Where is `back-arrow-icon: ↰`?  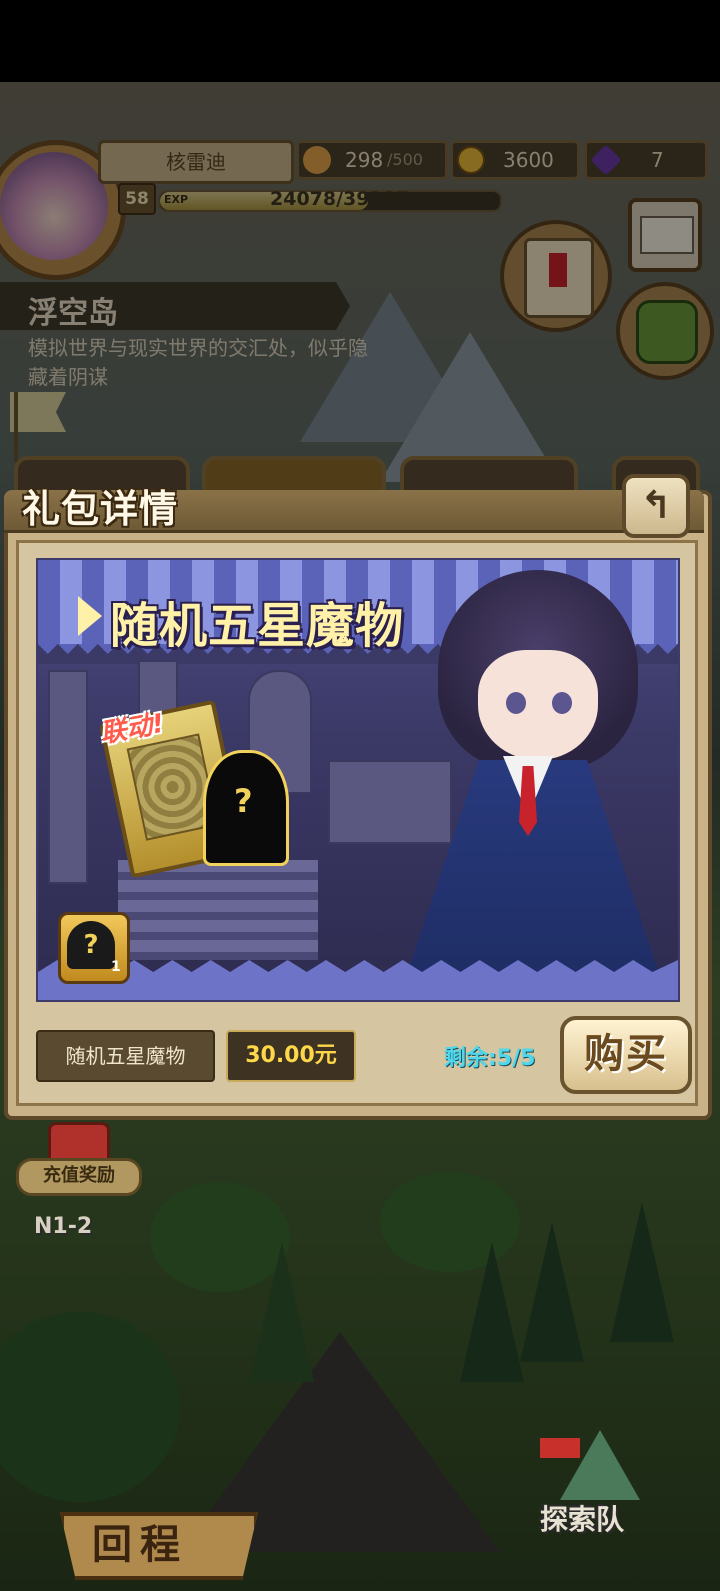
back-arrow-icon: ↰ is located at coordinates (656, 505).